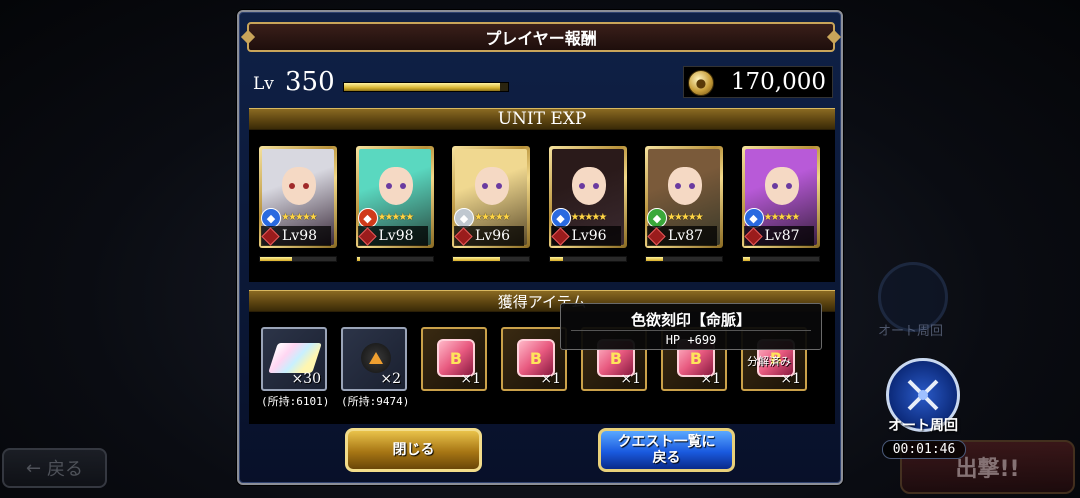  I want to click on tooltip-item-name: 色欲刻印【命脈】, so click(690, 320).